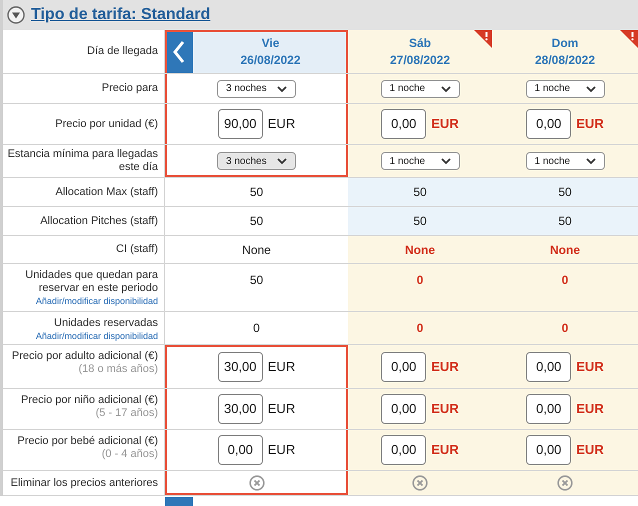 This screenshot has height=506, width=638. I want to click on row-label: CI (staff), so click(137, 249).